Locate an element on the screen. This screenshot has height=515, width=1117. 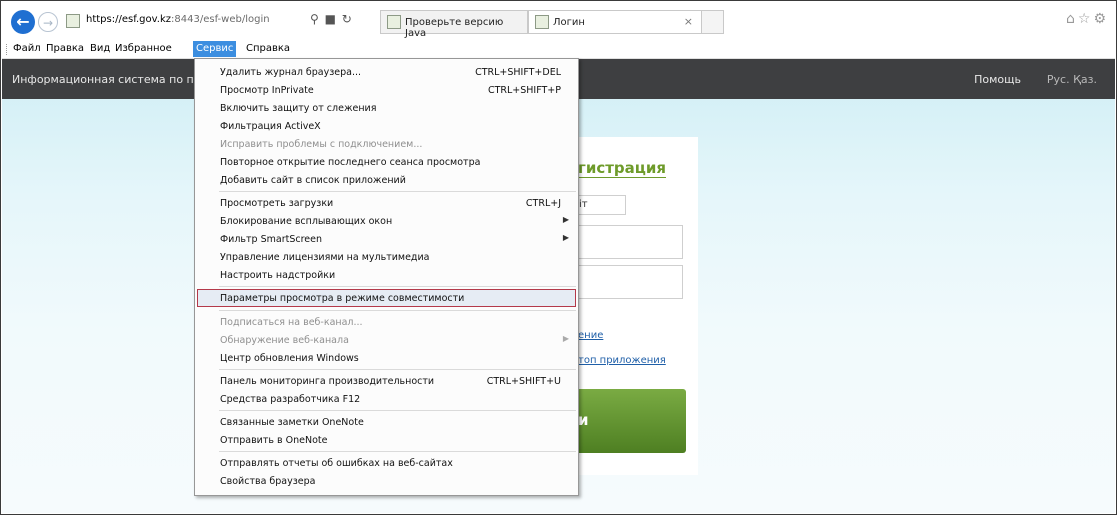
gear-icon: ⚙ is located at coordinates (1101, 19).